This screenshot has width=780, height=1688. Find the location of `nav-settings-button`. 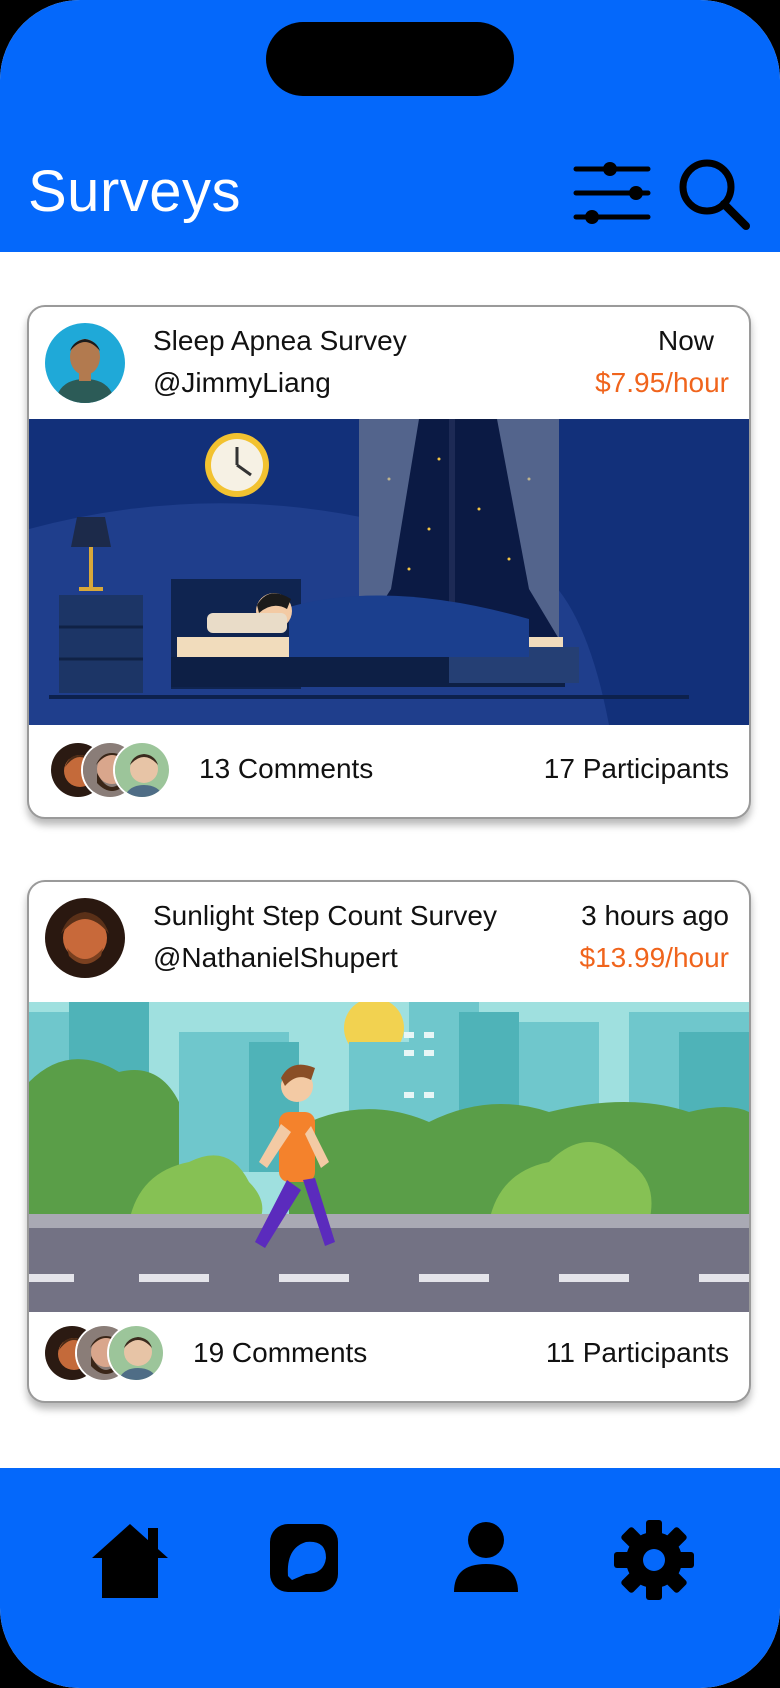

nav-settings-button is located at coordinates (654, 1560).